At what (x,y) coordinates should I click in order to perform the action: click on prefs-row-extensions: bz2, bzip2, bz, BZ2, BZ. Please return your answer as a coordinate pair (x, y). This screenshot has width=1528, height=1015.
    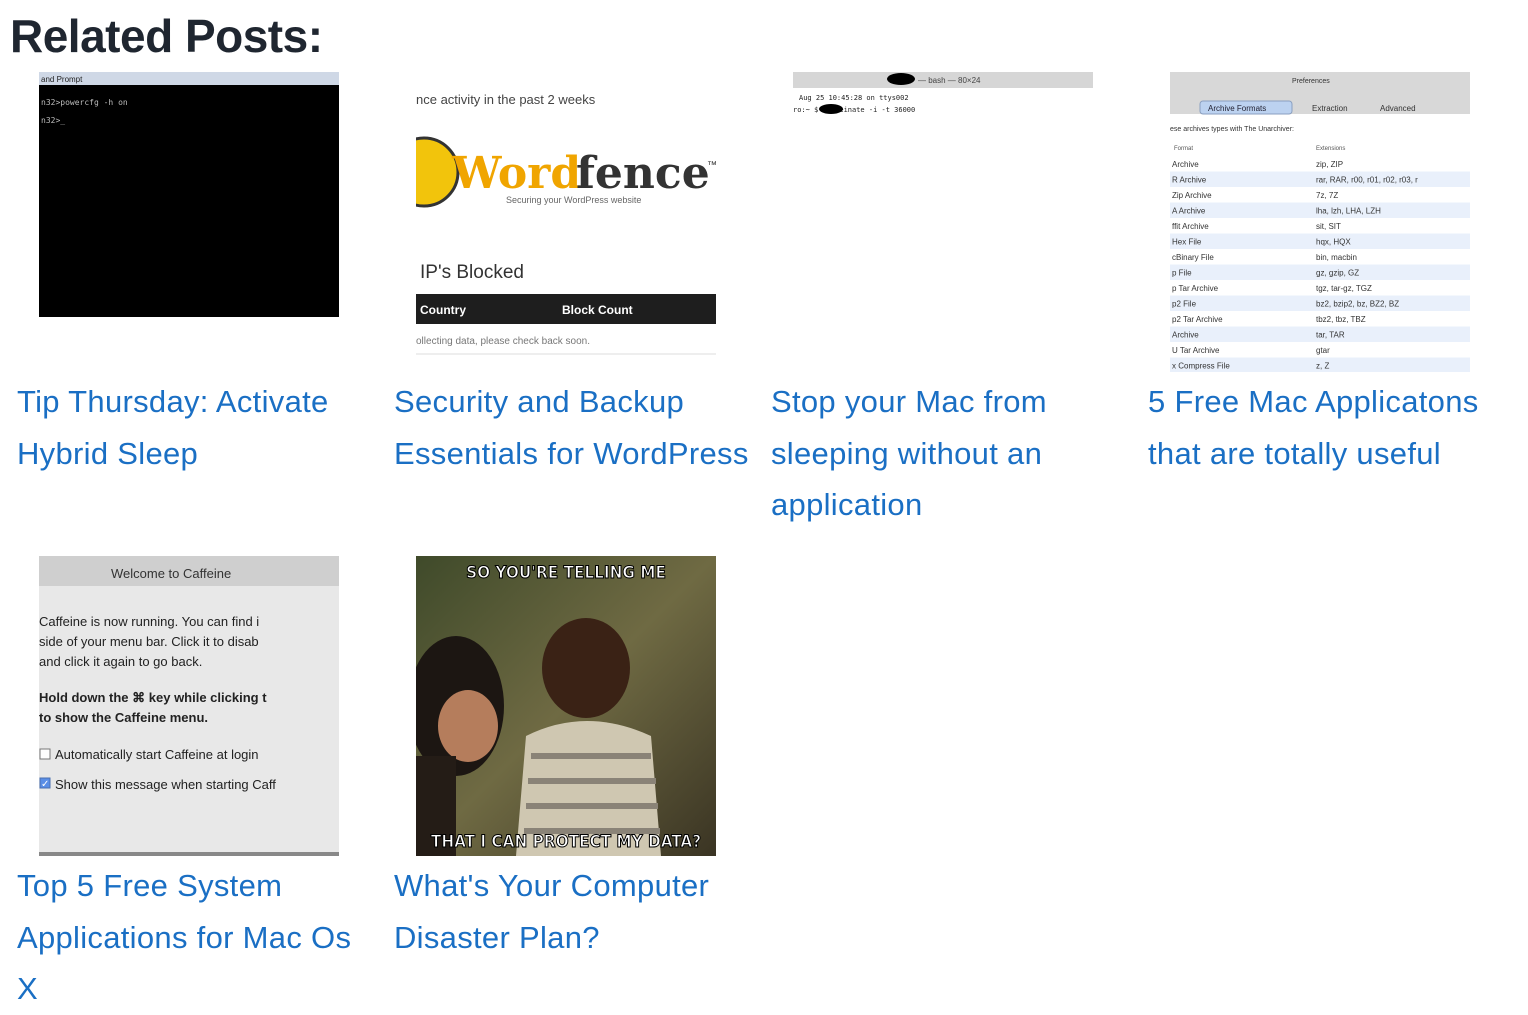
    Looking at the image, I should click on (1357, 304).